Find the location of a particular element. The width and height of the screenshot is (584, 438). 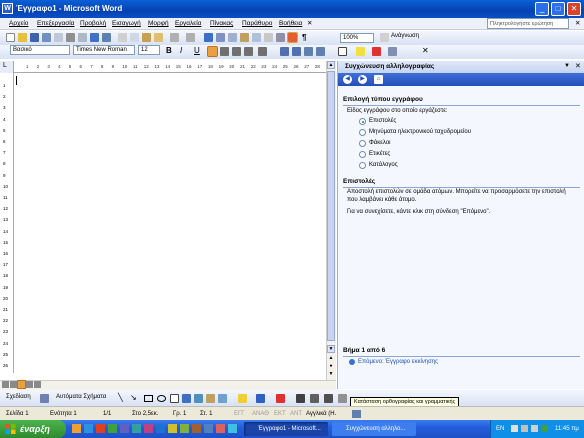

new-document-icon is located at coordinates (10, 37).